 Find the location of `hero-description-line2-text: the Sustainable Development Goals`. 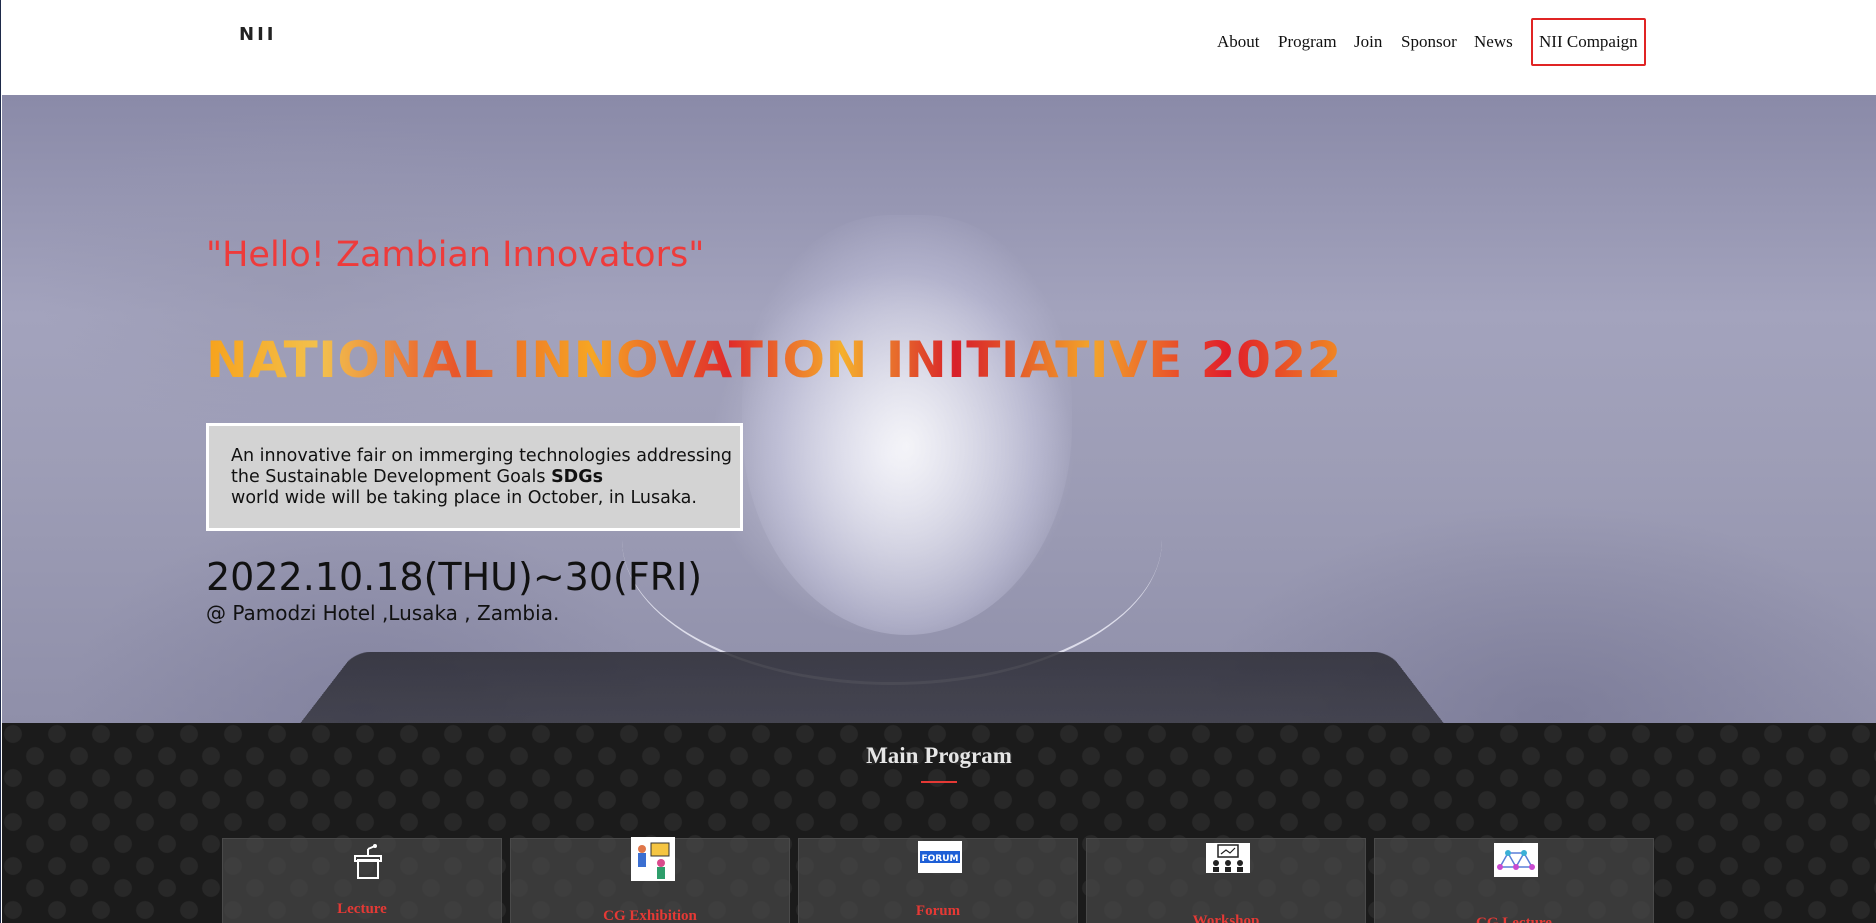

hero-description-line2-text: the Sustainable Development Goals is located at coordinates (391, 477).